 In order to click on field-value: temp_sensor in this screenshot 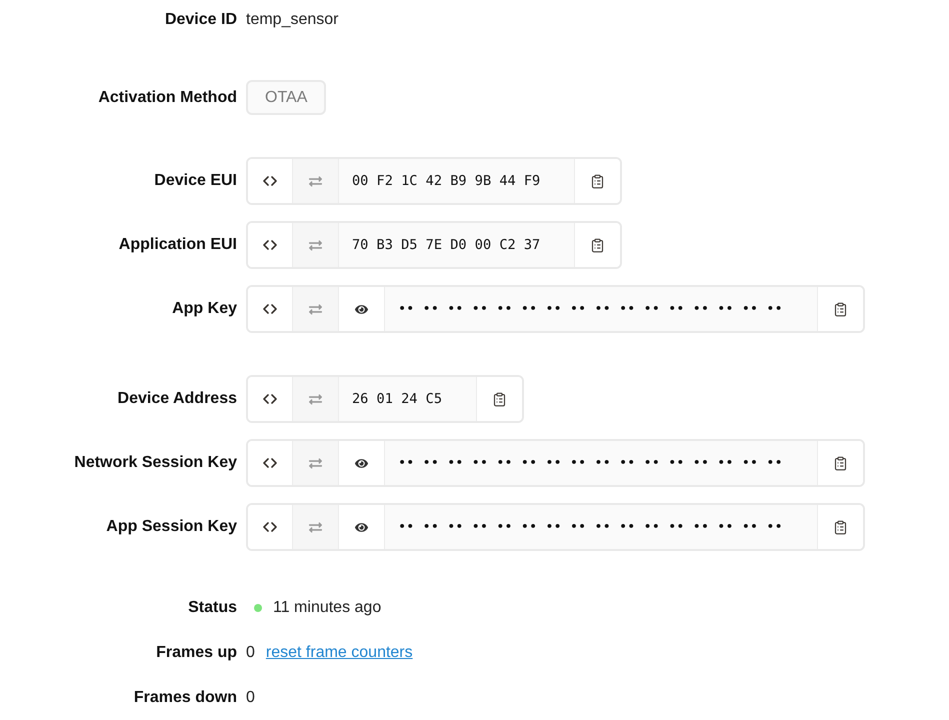, I will do `click(292, 20)`.